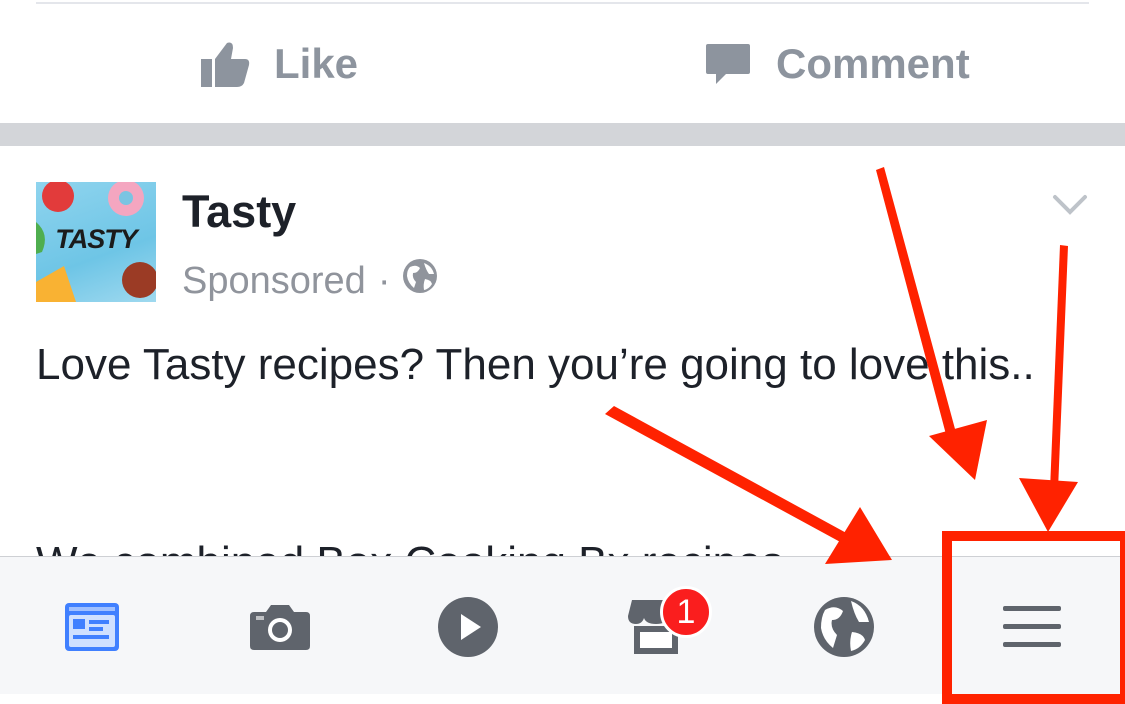  I want to click on comment-button: Comment, so click(837, 64).